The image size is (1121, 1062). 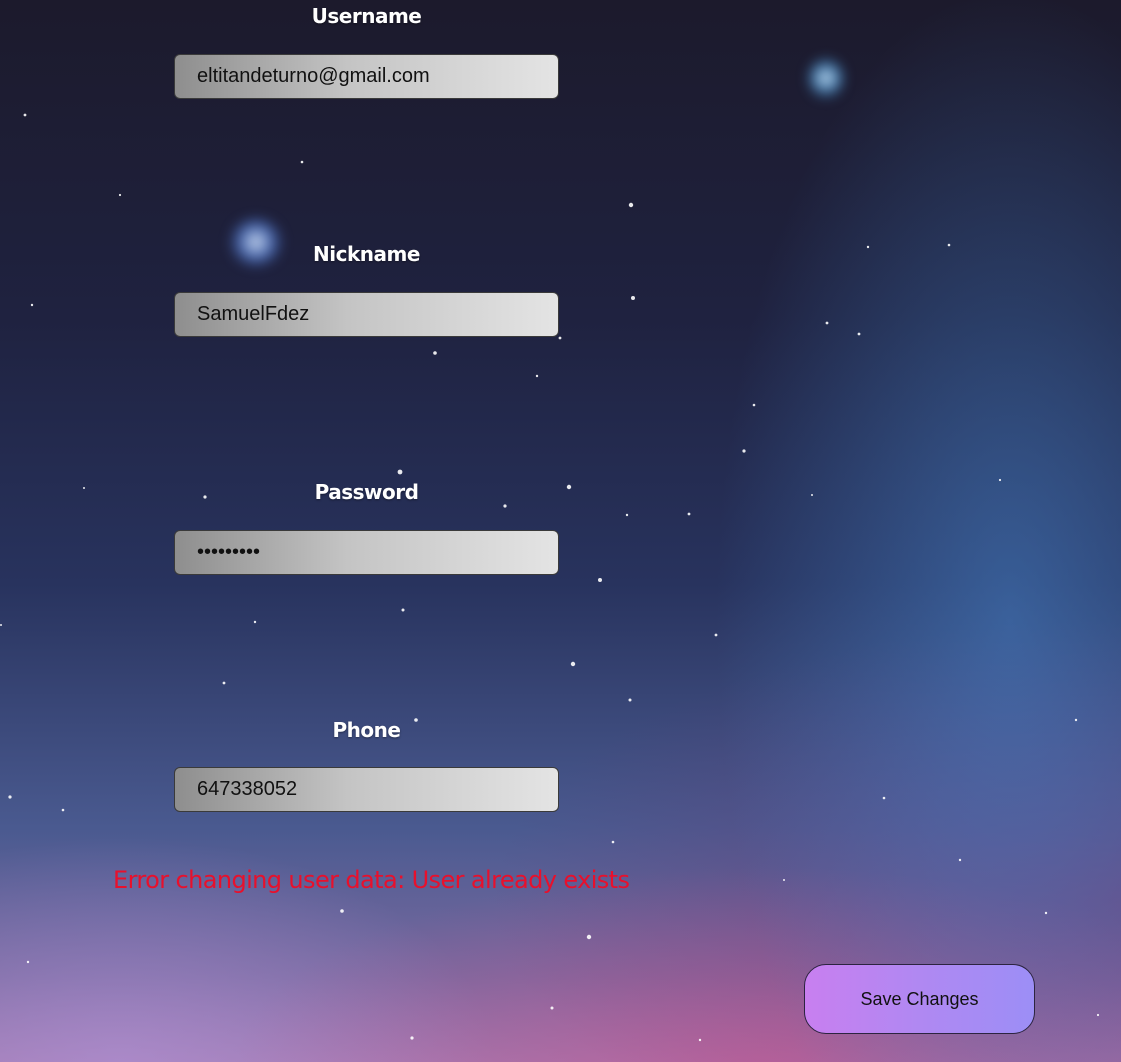 What do you see at coordinates (366, 76) in the screenshot?
I see `username-input` at bounding box center [366, 76].